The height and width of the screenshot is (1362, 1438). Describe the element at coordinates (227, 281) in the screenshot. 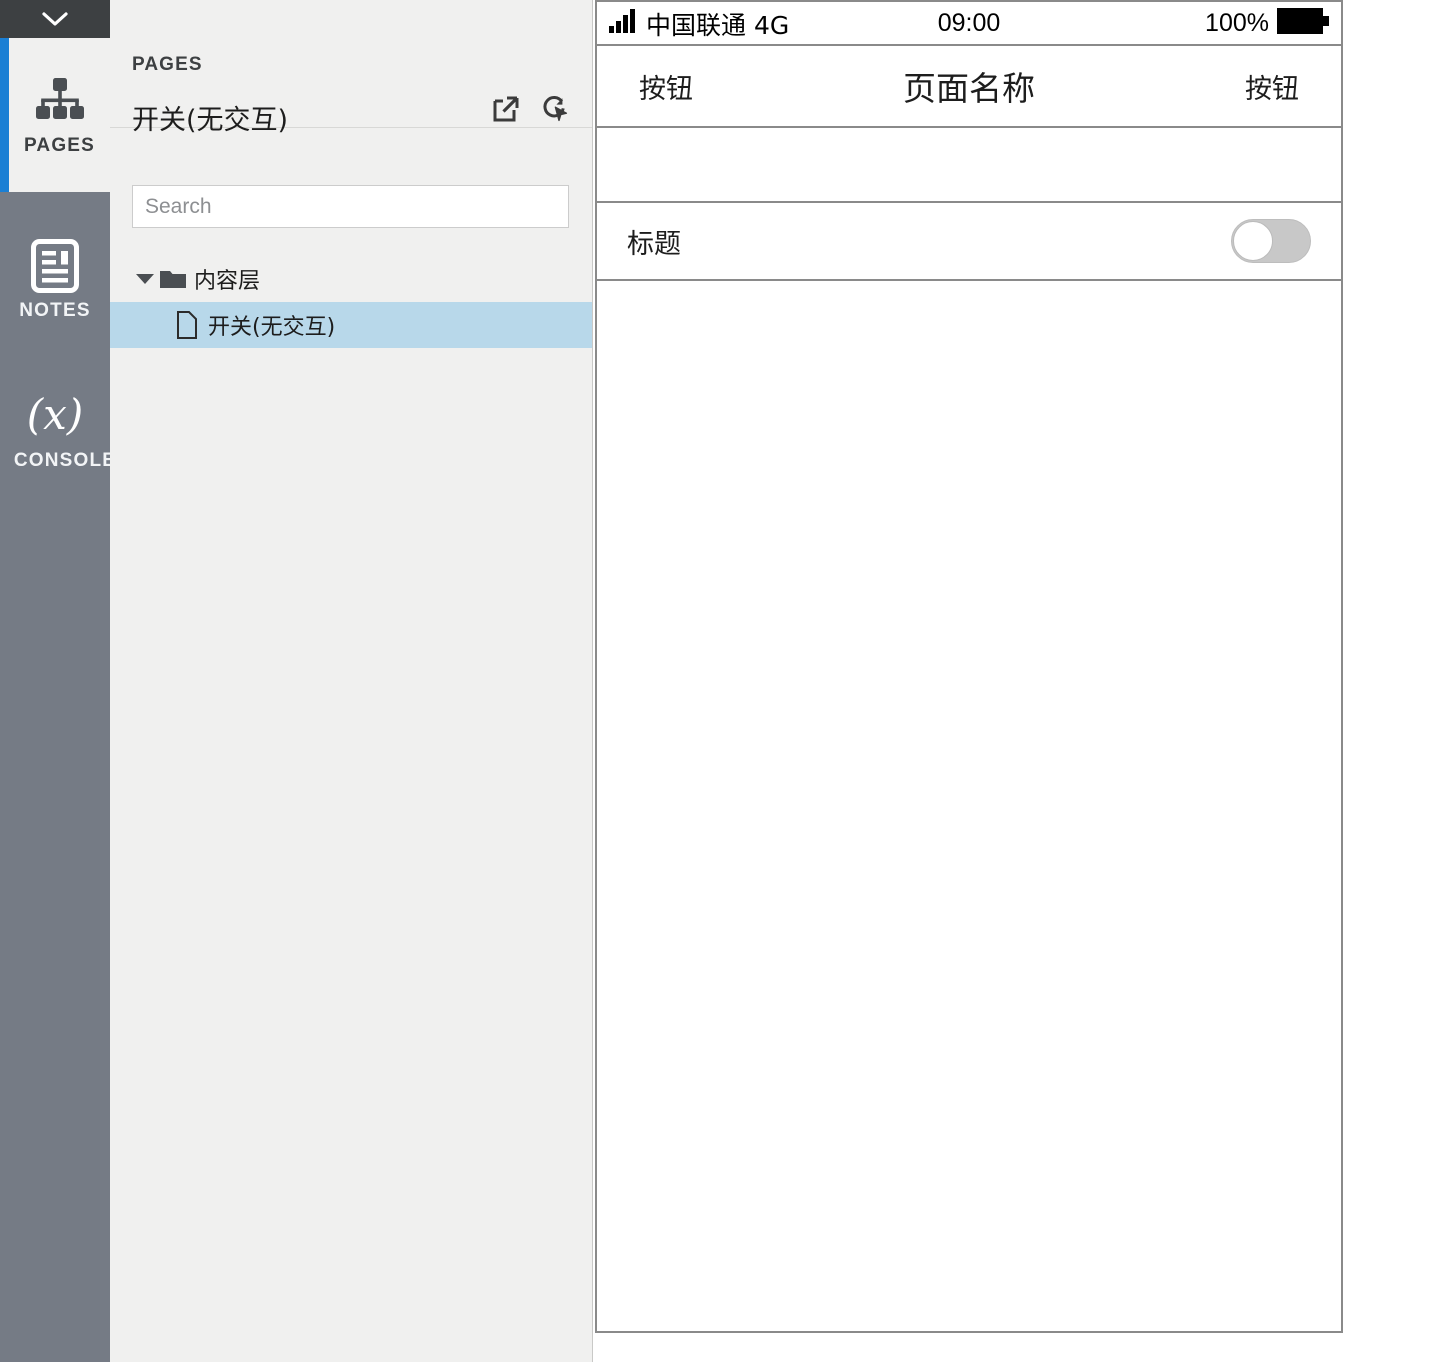

I see `tree-item-label: 内容层` at that location.